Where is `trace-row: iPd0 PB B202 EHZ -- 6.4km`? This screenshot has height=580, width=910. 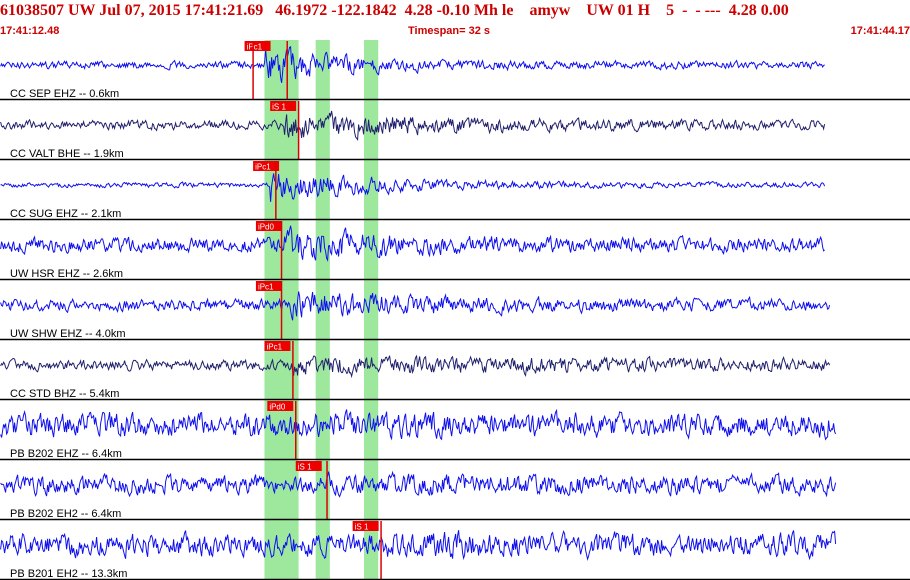
trace-row: iPd0 PB B202 EHZ -- 6.4km is located at coordinates (455, 431).